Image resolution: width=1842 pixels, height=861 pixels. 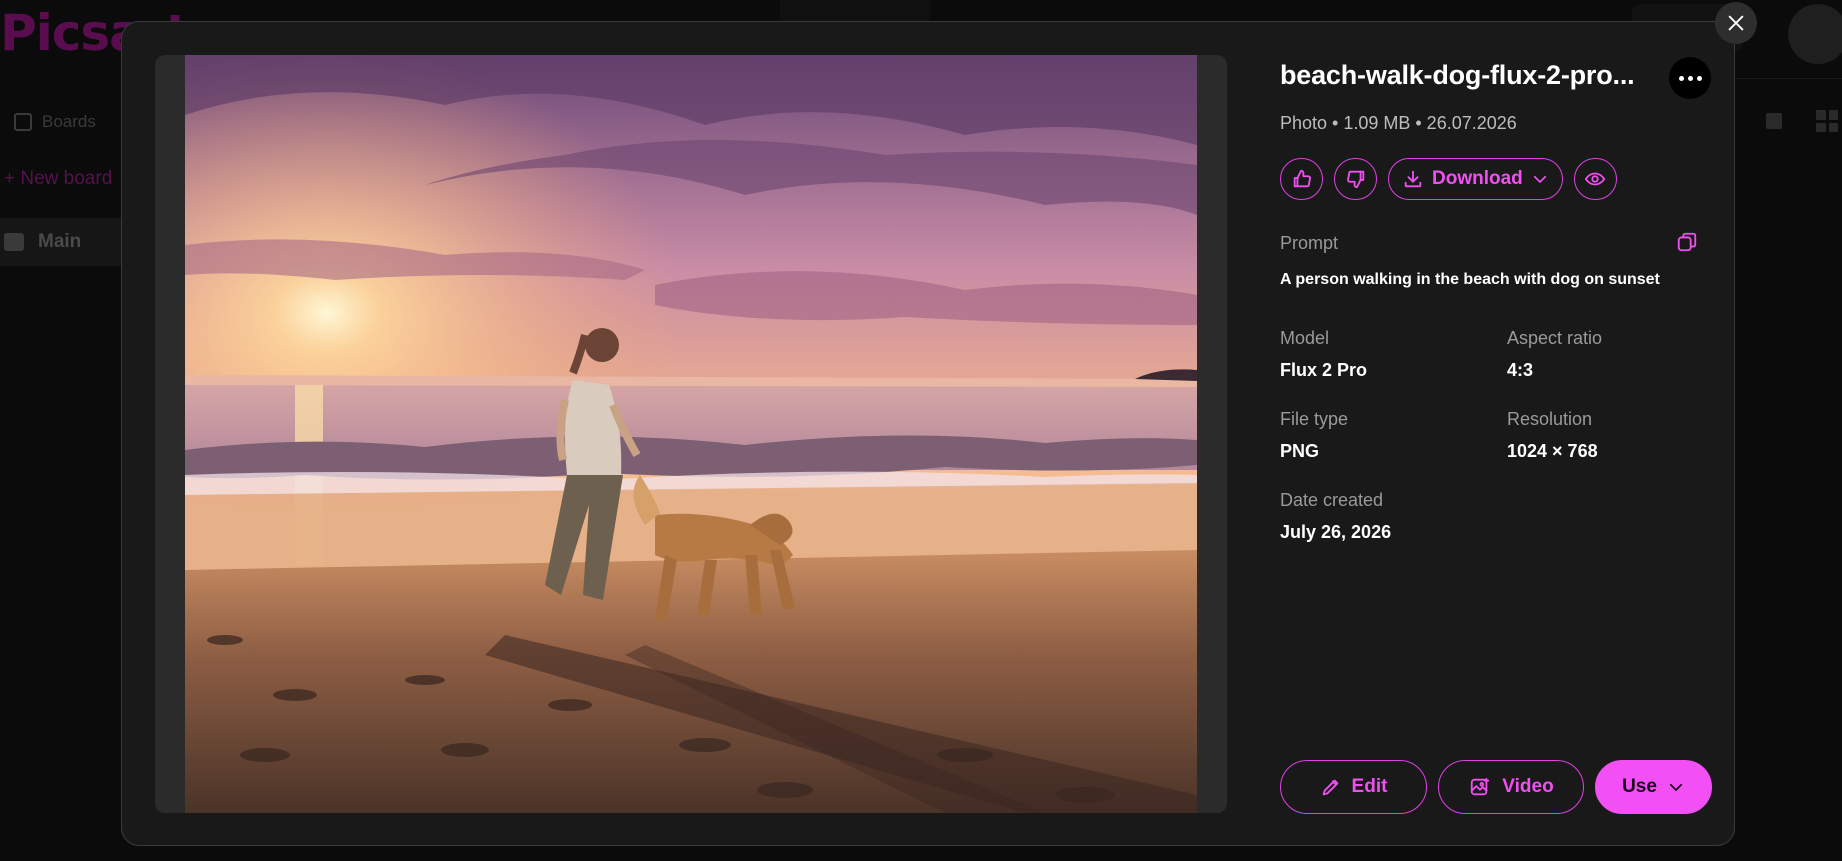 I want to click on edit-label: Edit, so click(x=1369, y=786).